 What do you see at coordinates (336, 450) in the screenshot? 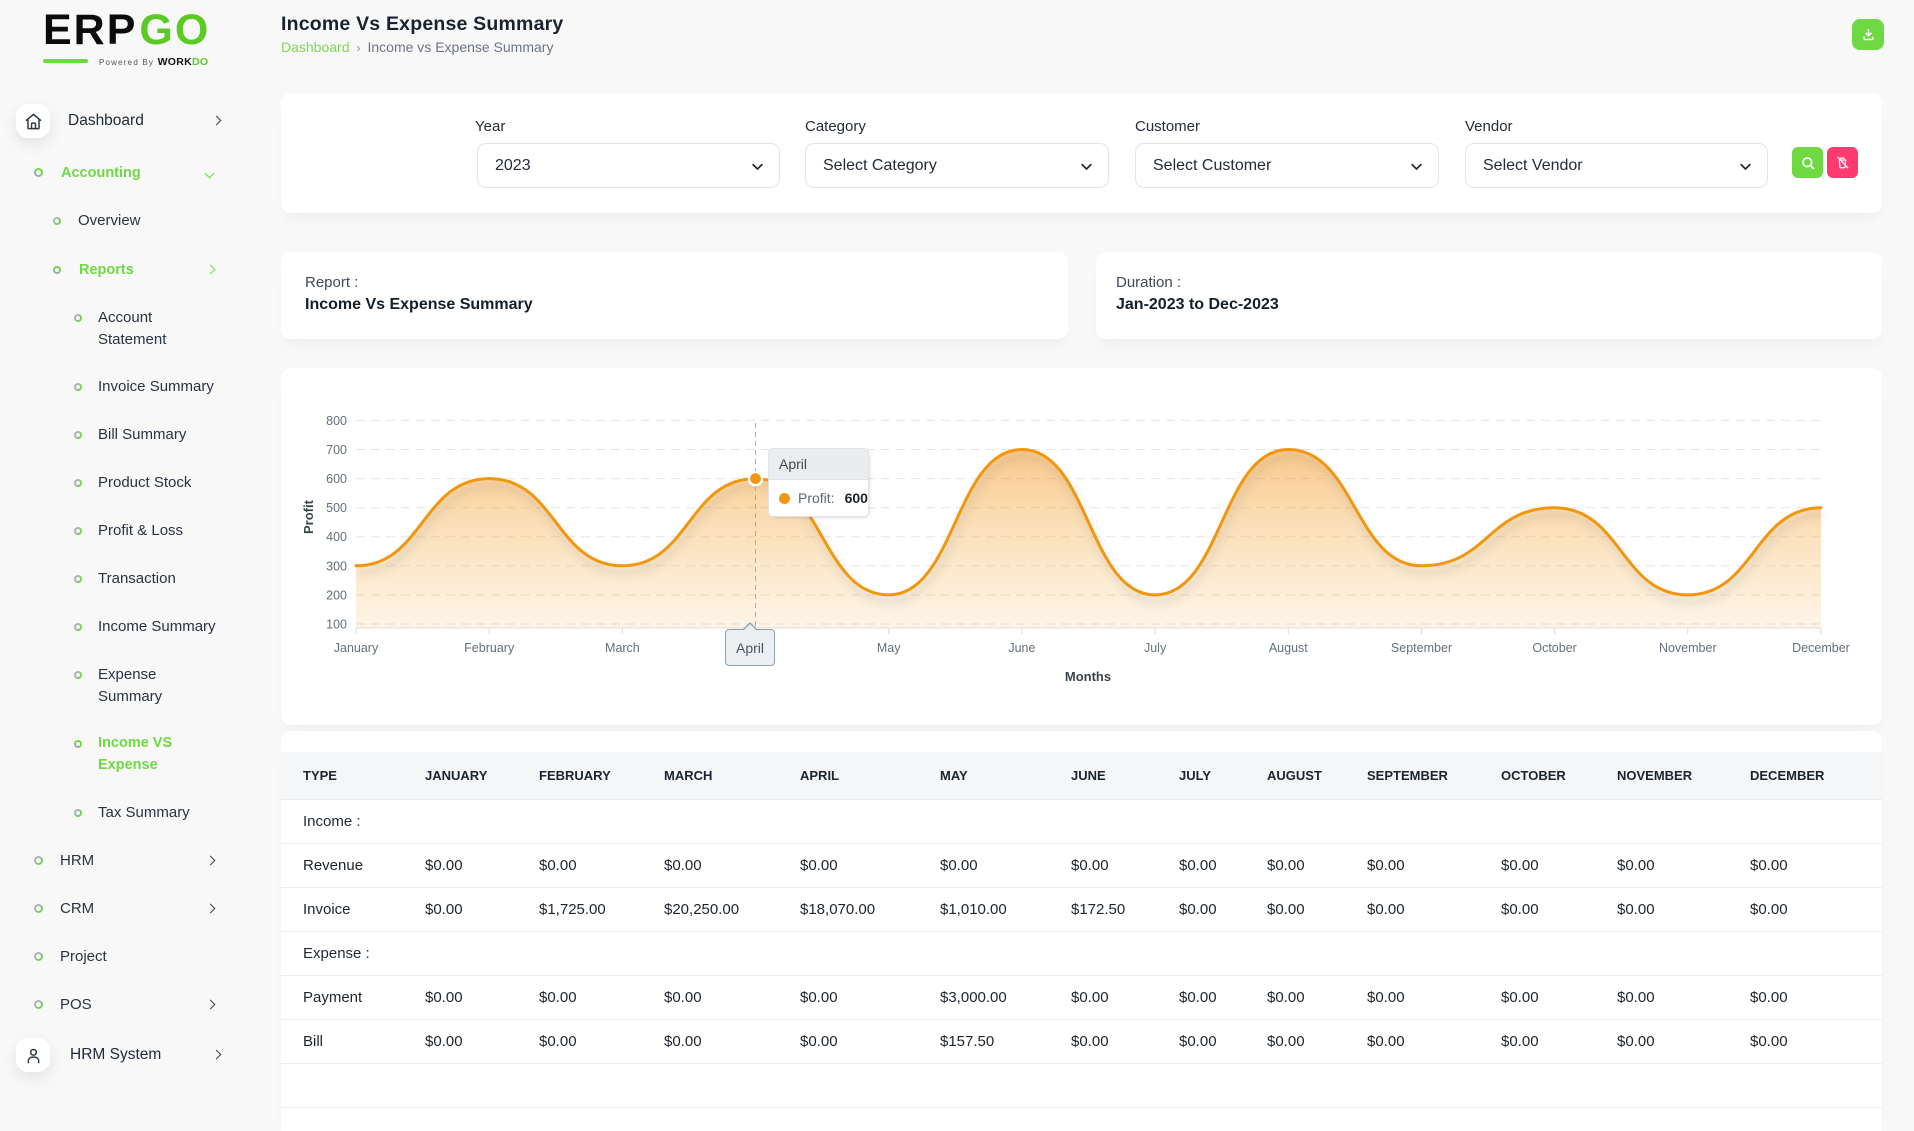
I see `svg-text: 700` at bounding box center [336, 450].